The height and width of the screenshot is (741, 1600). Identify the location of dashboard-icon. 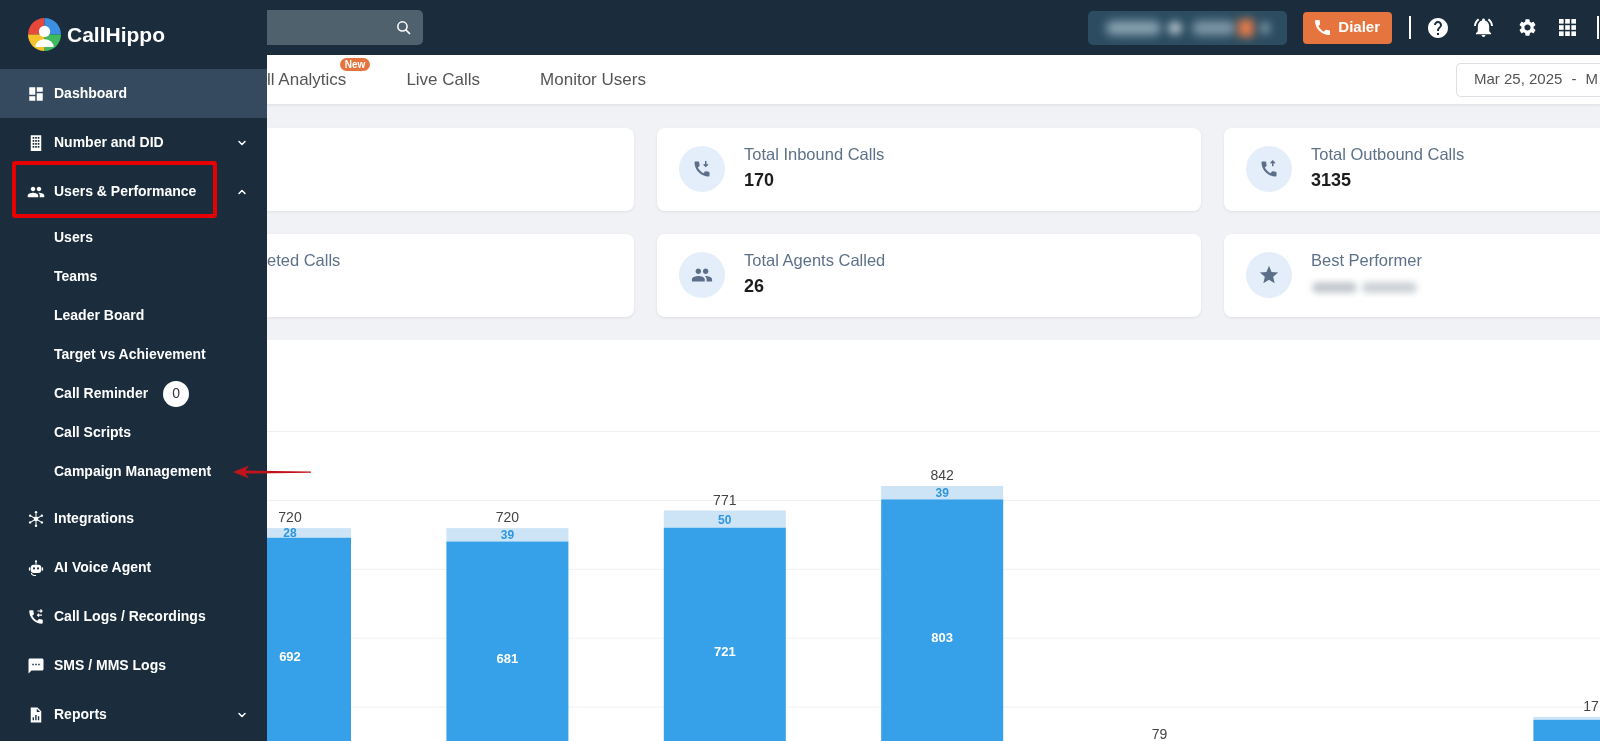
(36, 93).